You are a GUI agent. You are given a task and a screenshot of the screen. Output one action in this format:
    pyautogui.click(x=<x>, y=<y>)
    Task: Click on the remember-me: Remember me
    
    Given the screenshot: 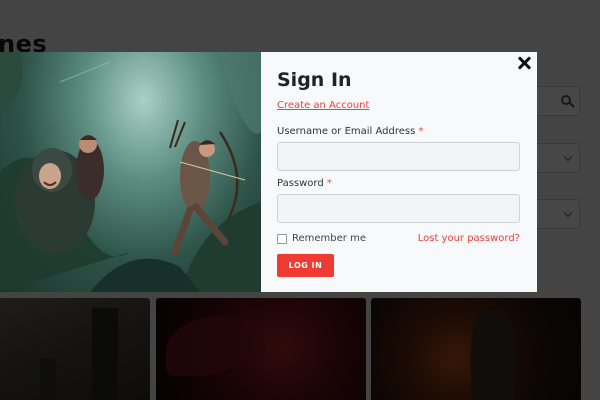 What is the action you would take?
    pyautogui.click(x=321, y=238)
    